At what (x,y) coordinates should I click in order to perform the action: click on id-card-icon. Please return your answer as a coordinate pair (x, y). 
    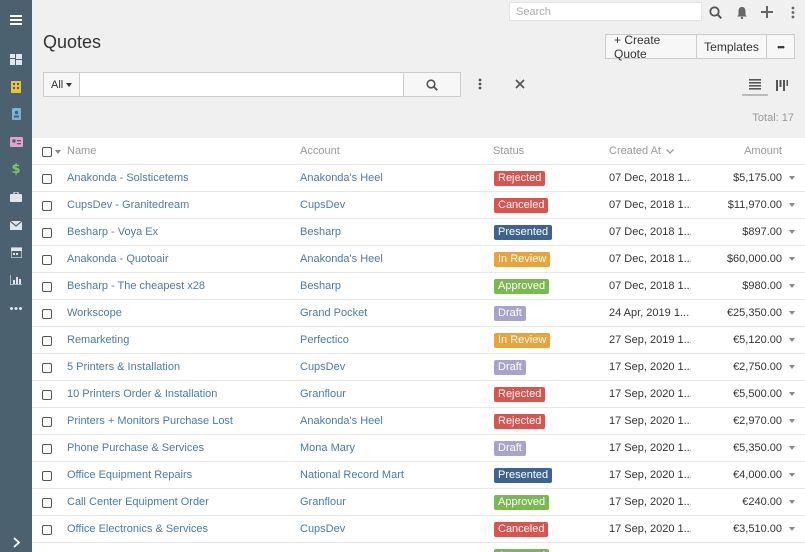
    Looking at the image, I should click on (16, 142).